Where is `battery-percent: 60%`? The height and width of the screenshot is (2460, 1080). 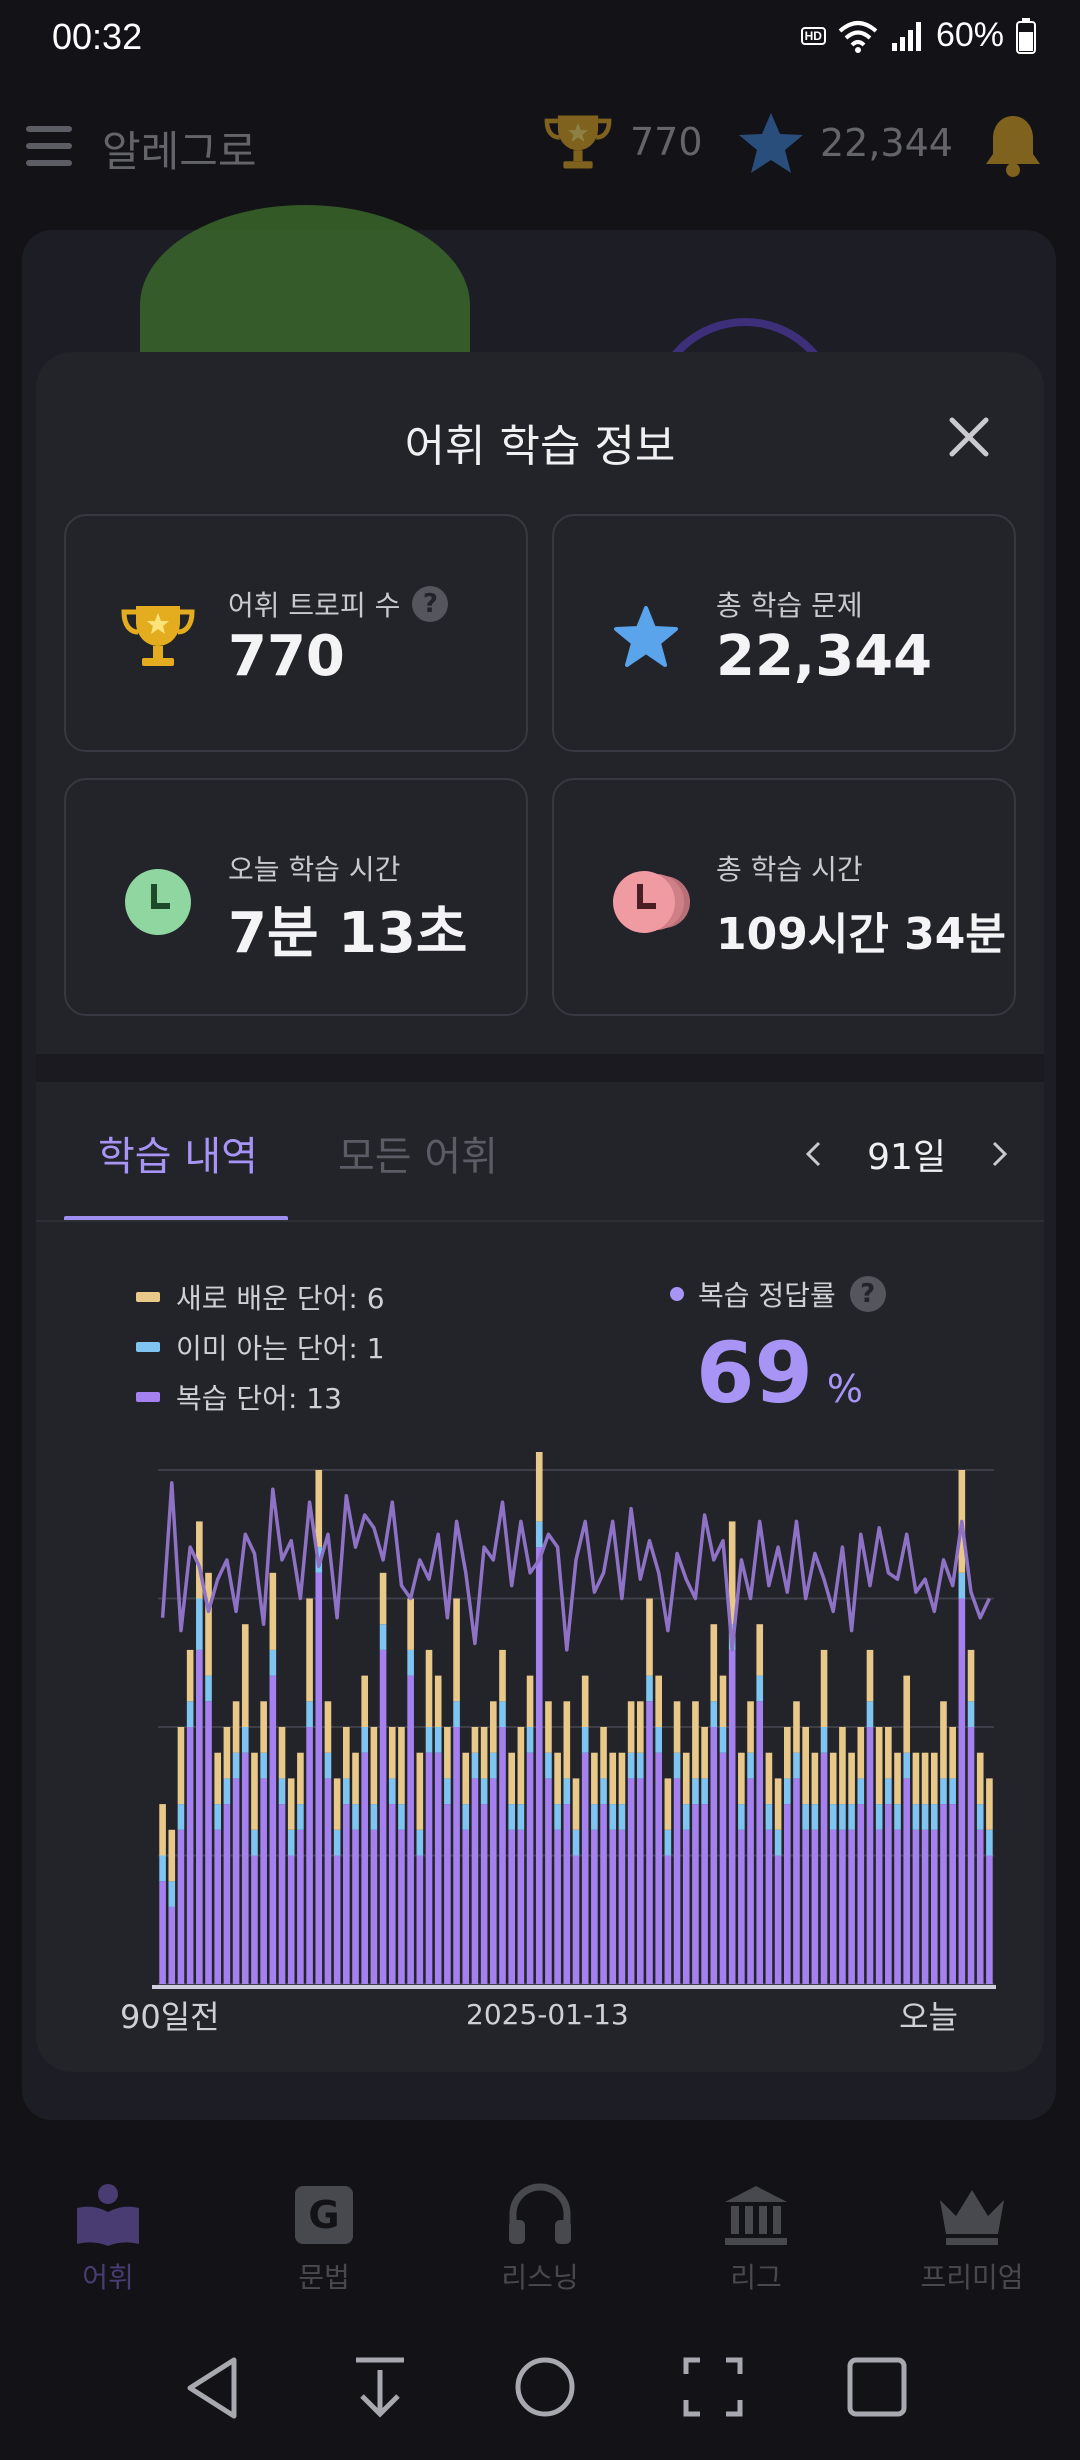 battery-percent: 60% is located at coordinates (969, 35).